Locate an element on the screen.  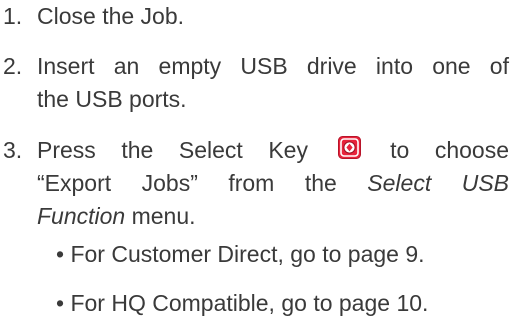
step-3-line-1-end: to choose is located at coordinates (450, 150).